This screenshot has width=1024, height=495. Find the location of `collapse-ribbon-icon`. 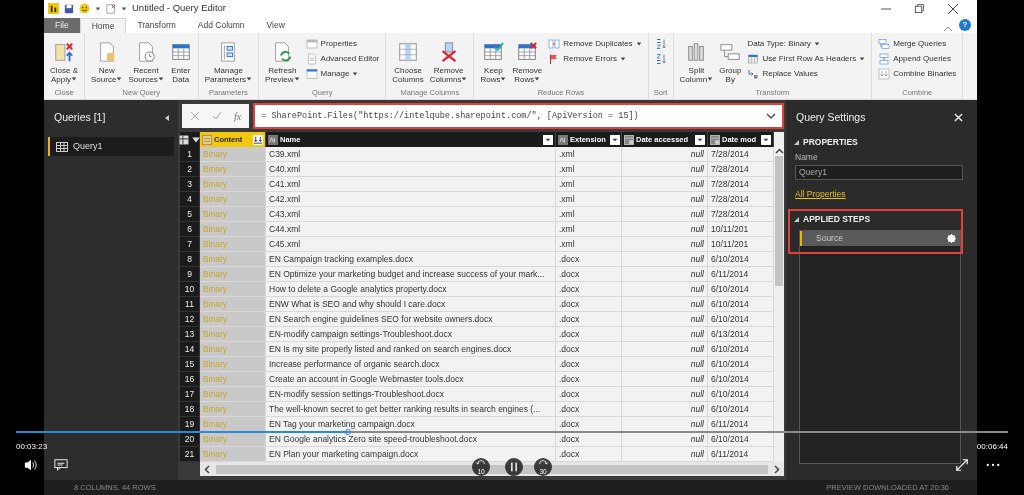

collapse-ribbon-icon is located at coordinates (948, 29).